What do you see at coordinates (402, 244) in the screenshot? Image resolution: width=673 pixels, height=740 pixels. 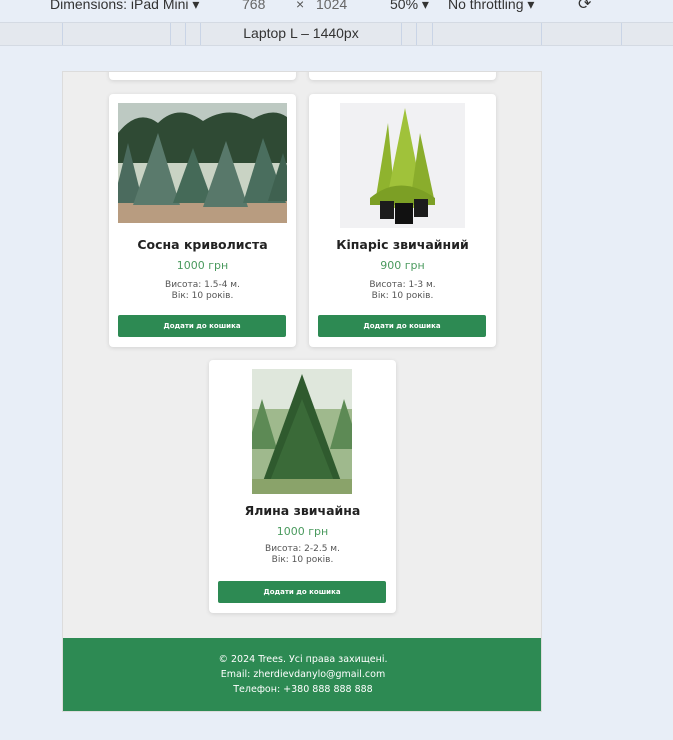 I see `product-name: Кіпаріс звичайний` at bounding box center [402, 244].